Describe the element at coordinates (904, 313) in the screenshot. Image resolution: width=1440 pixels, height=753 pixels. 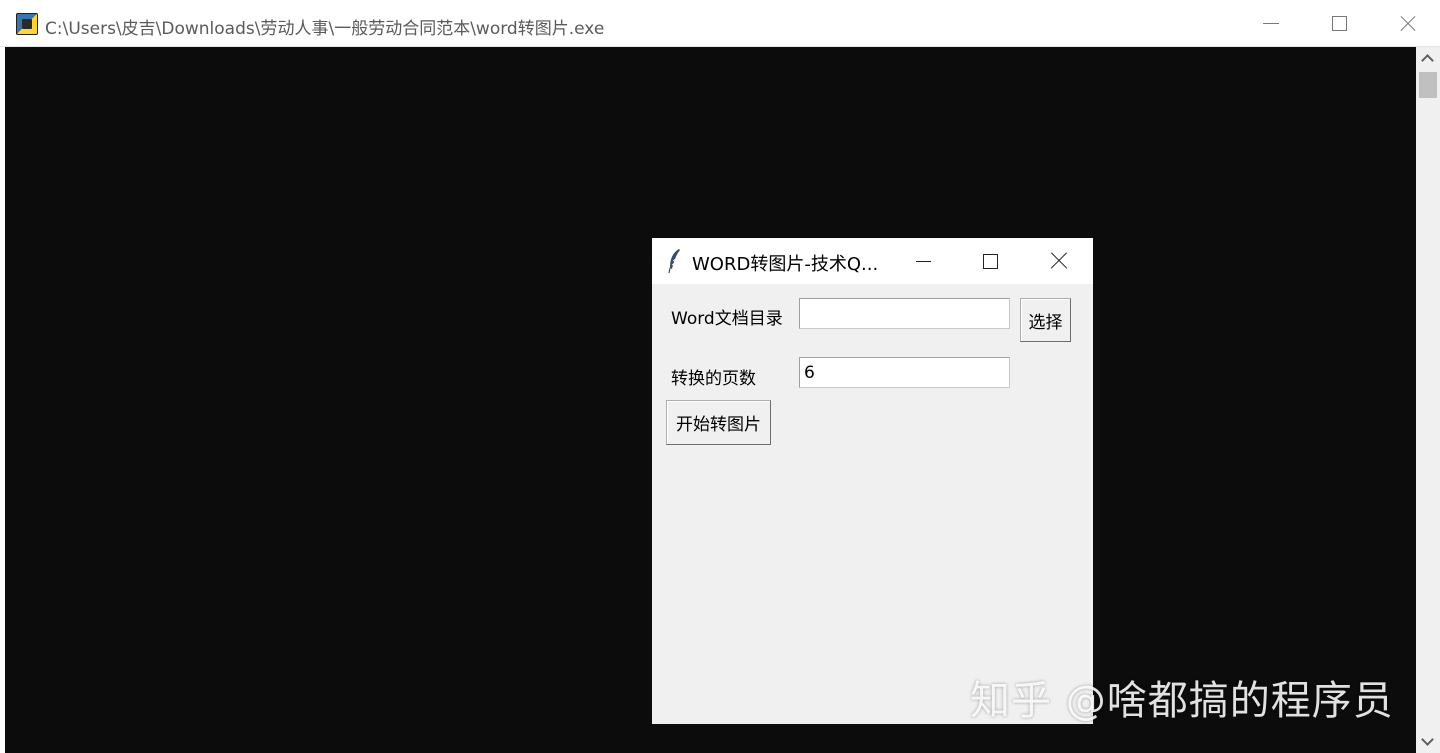
I see `word-dir-input` at that location.